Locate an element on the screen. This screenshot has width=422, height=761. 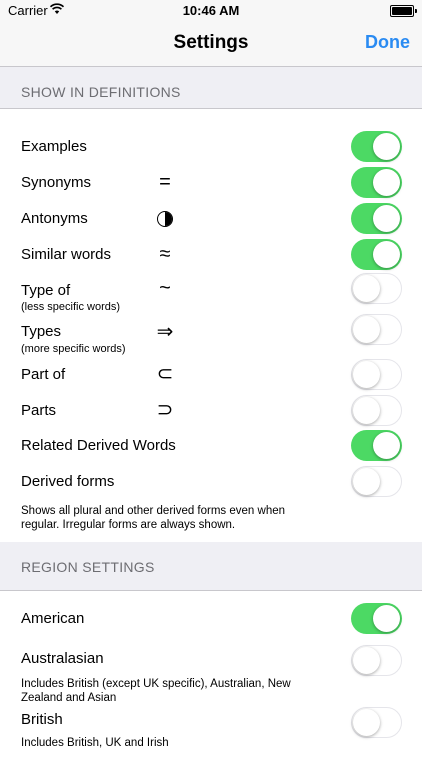
status-bar: Carrier 10:46 AM is located at coordinates (211, 11).